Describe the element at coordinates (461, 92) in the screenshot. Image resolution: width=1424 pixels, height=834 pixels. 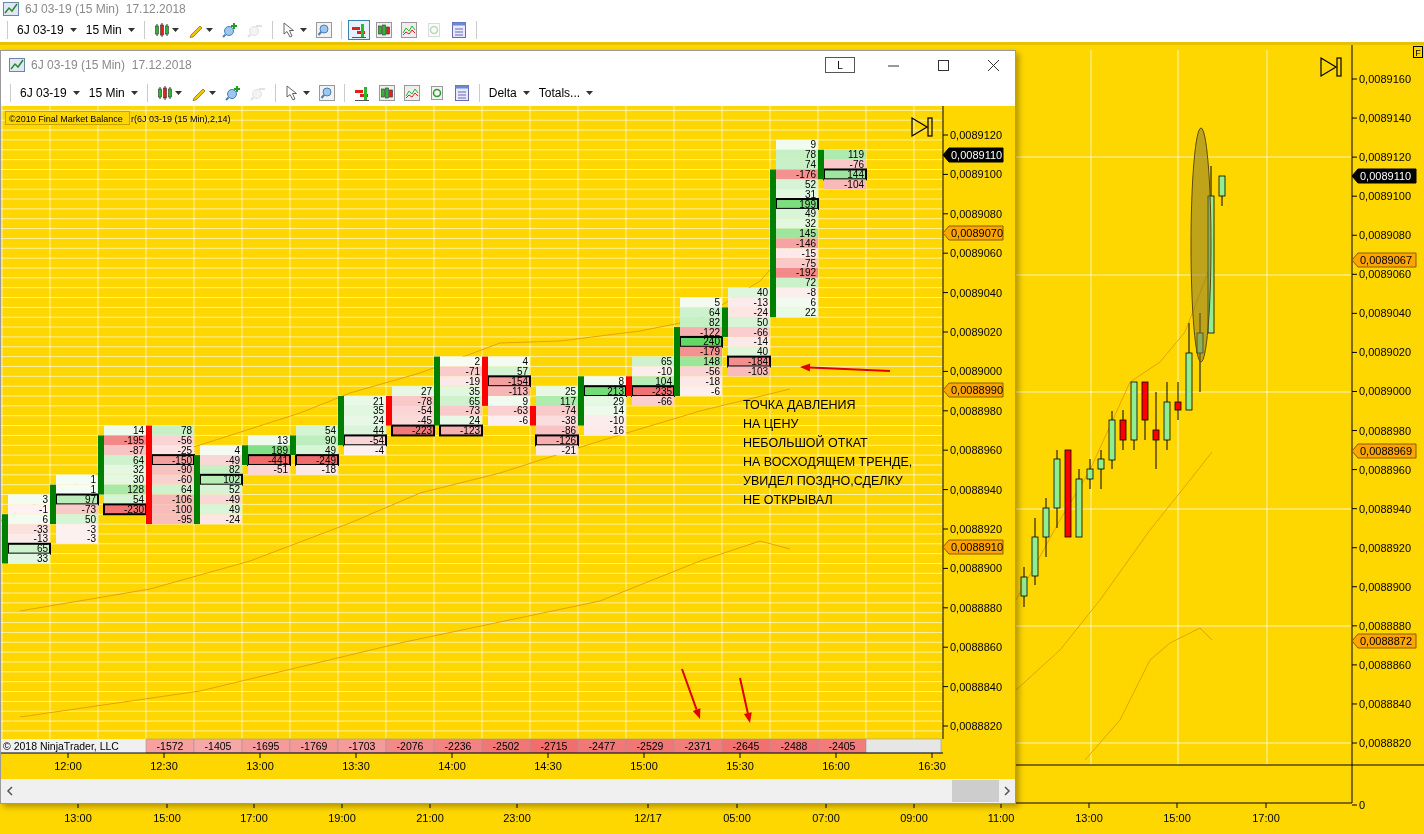
I see `form-icon` at that location.